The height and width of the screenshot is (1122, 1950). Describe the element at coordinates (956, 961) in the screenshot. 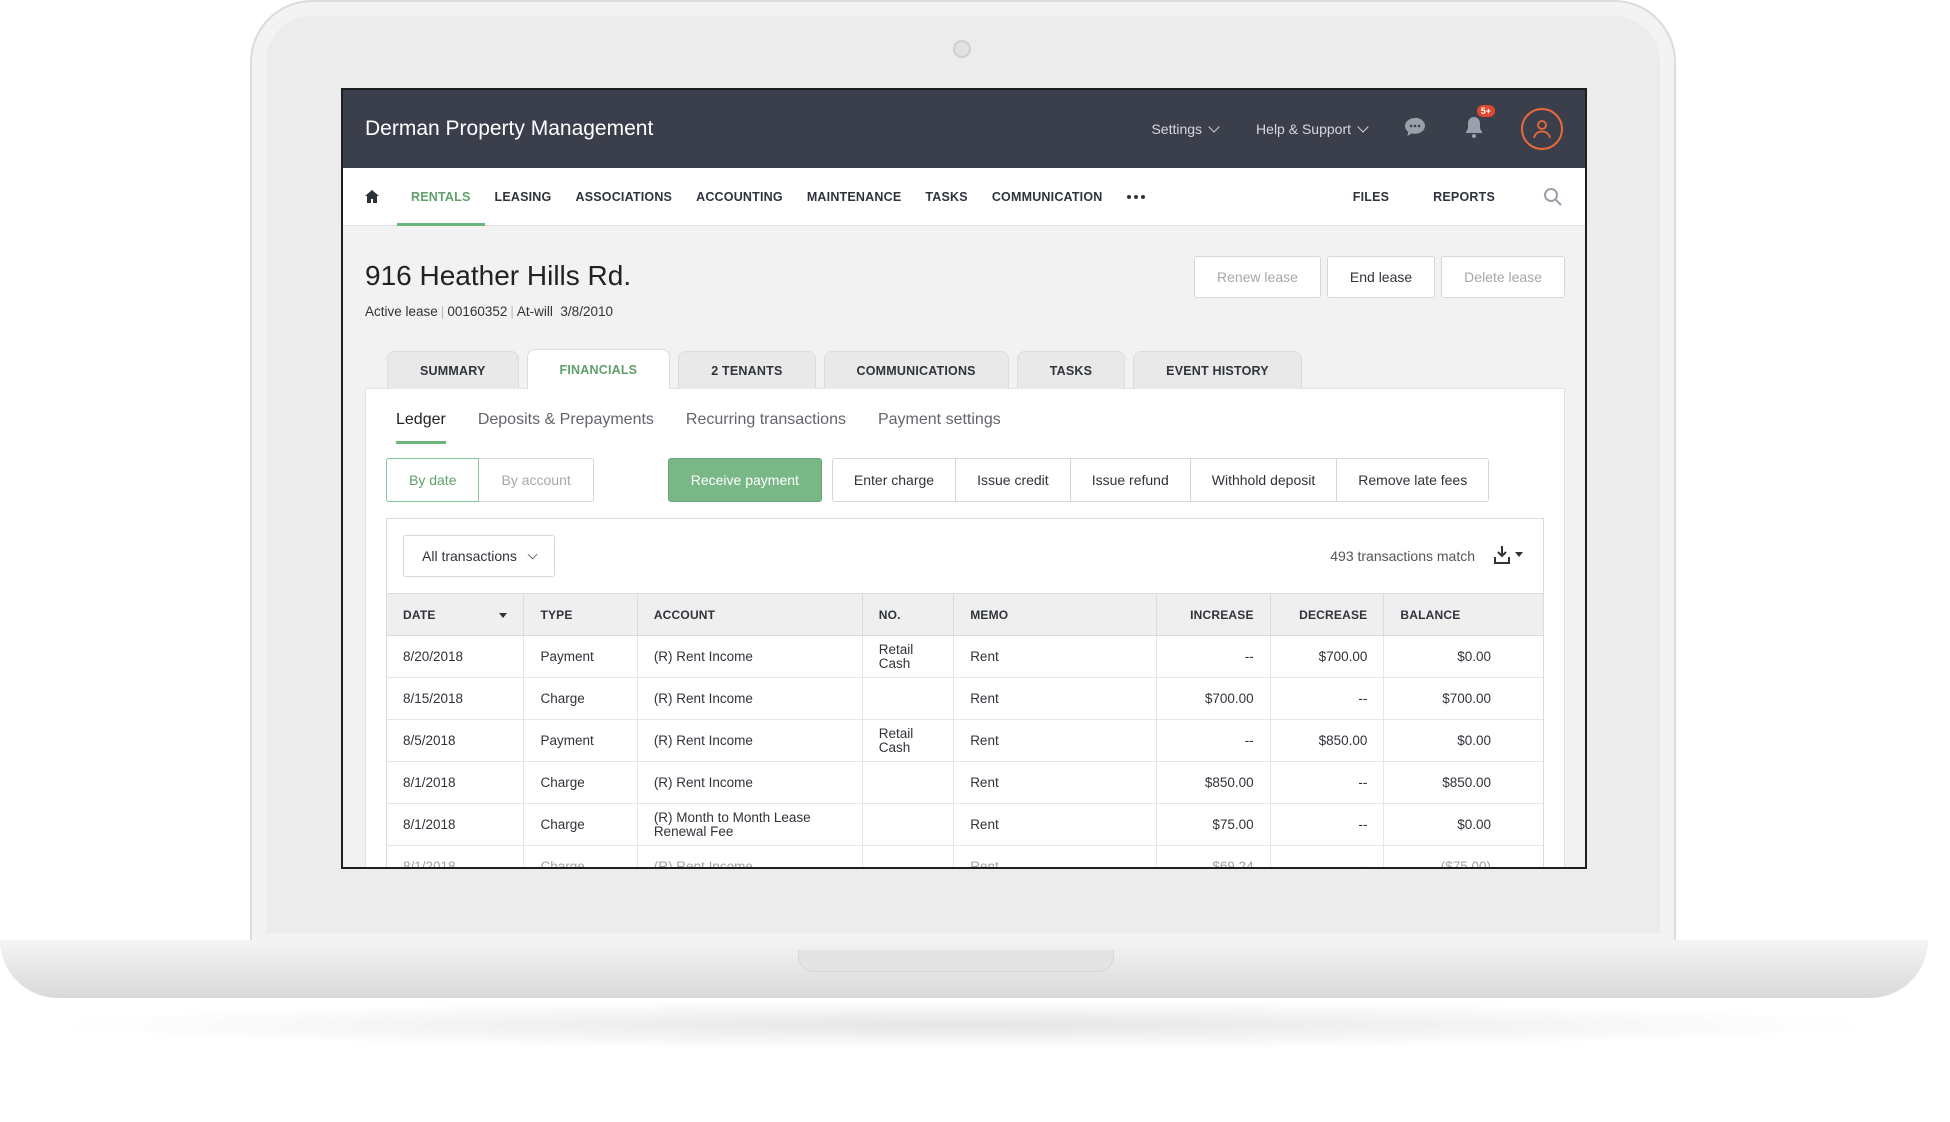

I see `laptop-notch` at that location.